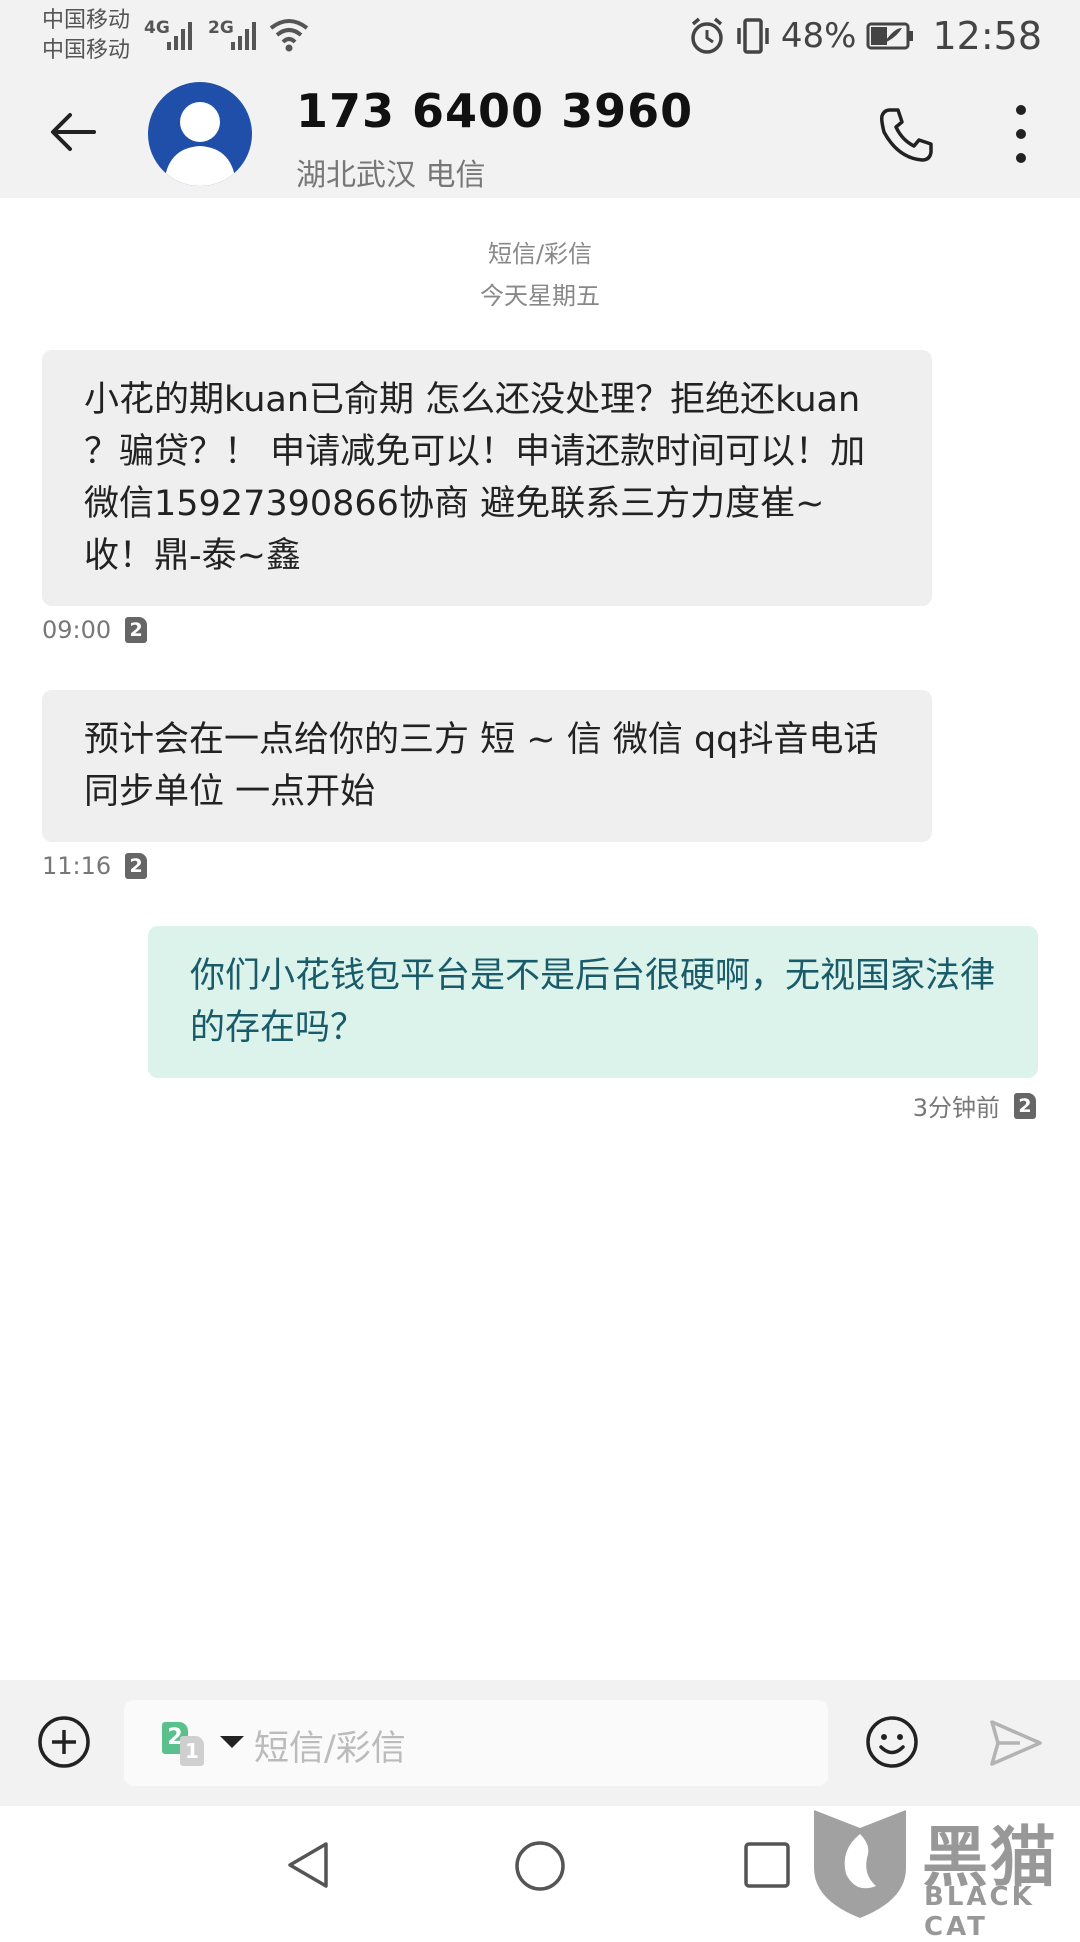  I want to click on clock: 12:58, so click(987, 36).